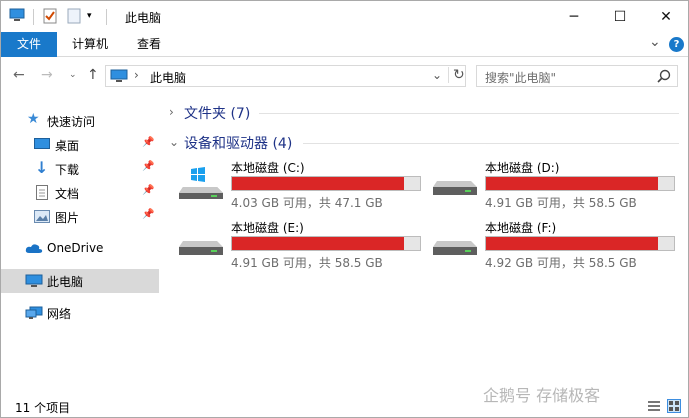 This screenshot has height=418, width=689. I want to click on chevron-down-icon: ⌄, so click(174, 142).